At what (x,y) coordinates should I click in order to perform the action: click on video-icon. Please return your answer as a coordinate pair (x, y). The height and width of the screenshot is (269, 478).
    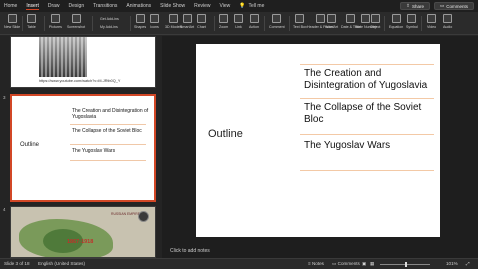
    Looking at the image, I should click on (432, 18).